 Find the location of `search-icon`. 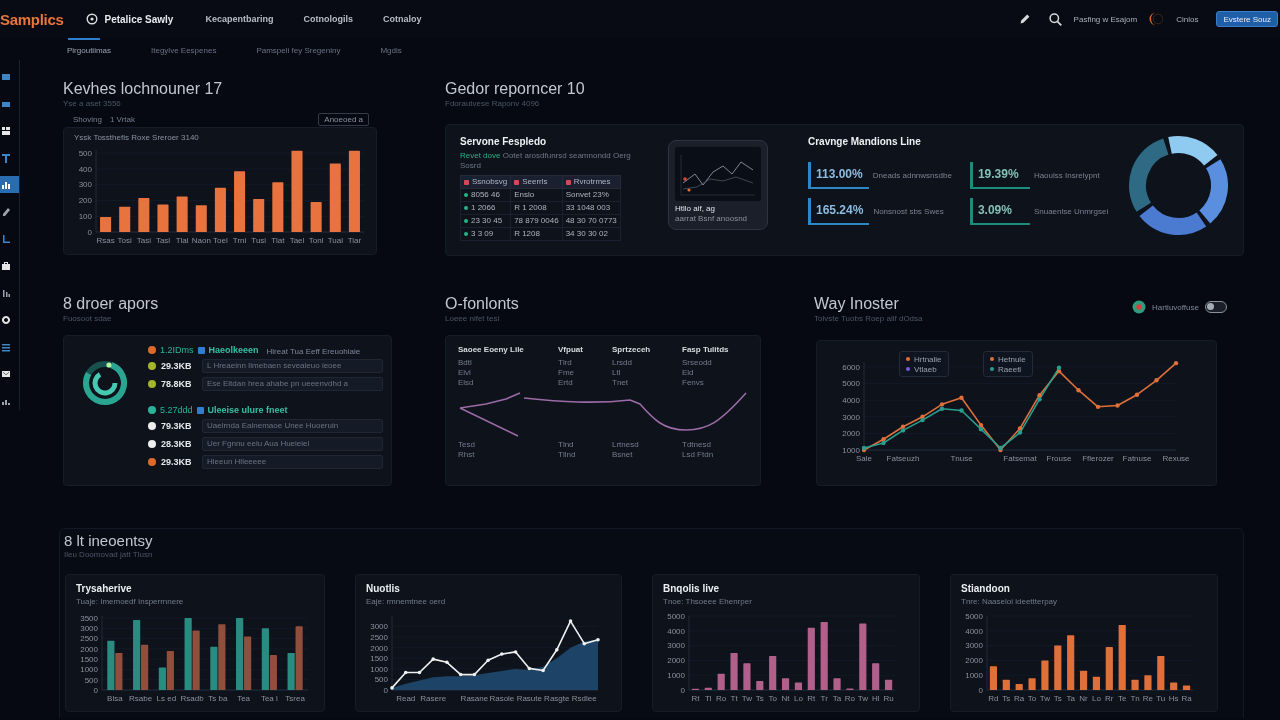

search-icon is located at coordinates (1055, 19).